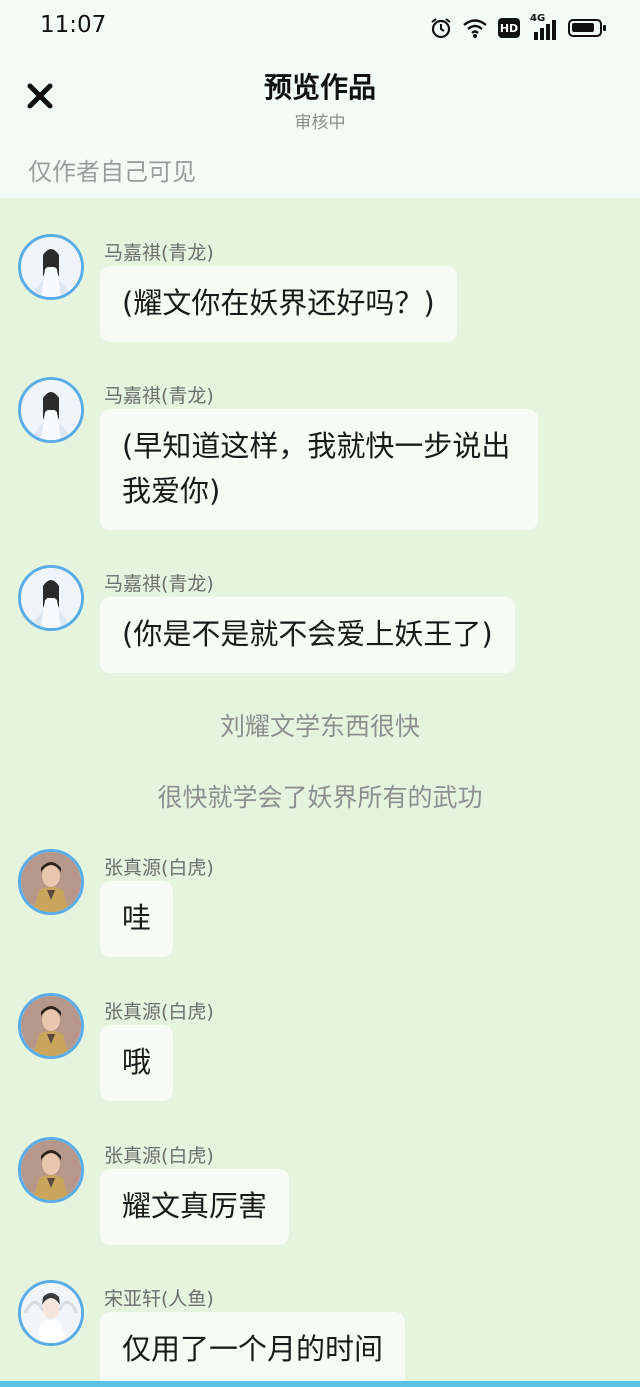  What do you see at coordinates (320, 1384) in the screenshot?
I see `bottom-strip` at bounding box center [320, 1384].